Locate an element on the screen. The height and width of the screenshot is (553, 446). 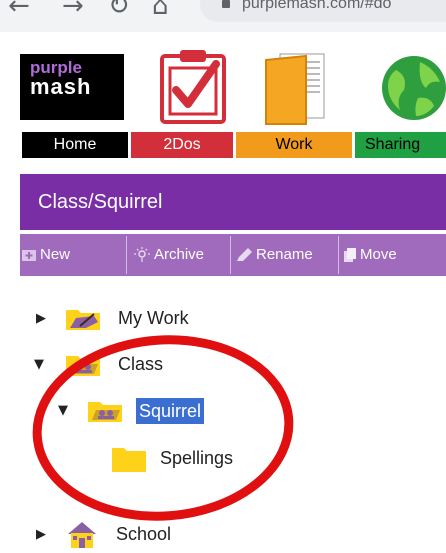
reload-icon: ↻ is located at coordinates (119, 10).